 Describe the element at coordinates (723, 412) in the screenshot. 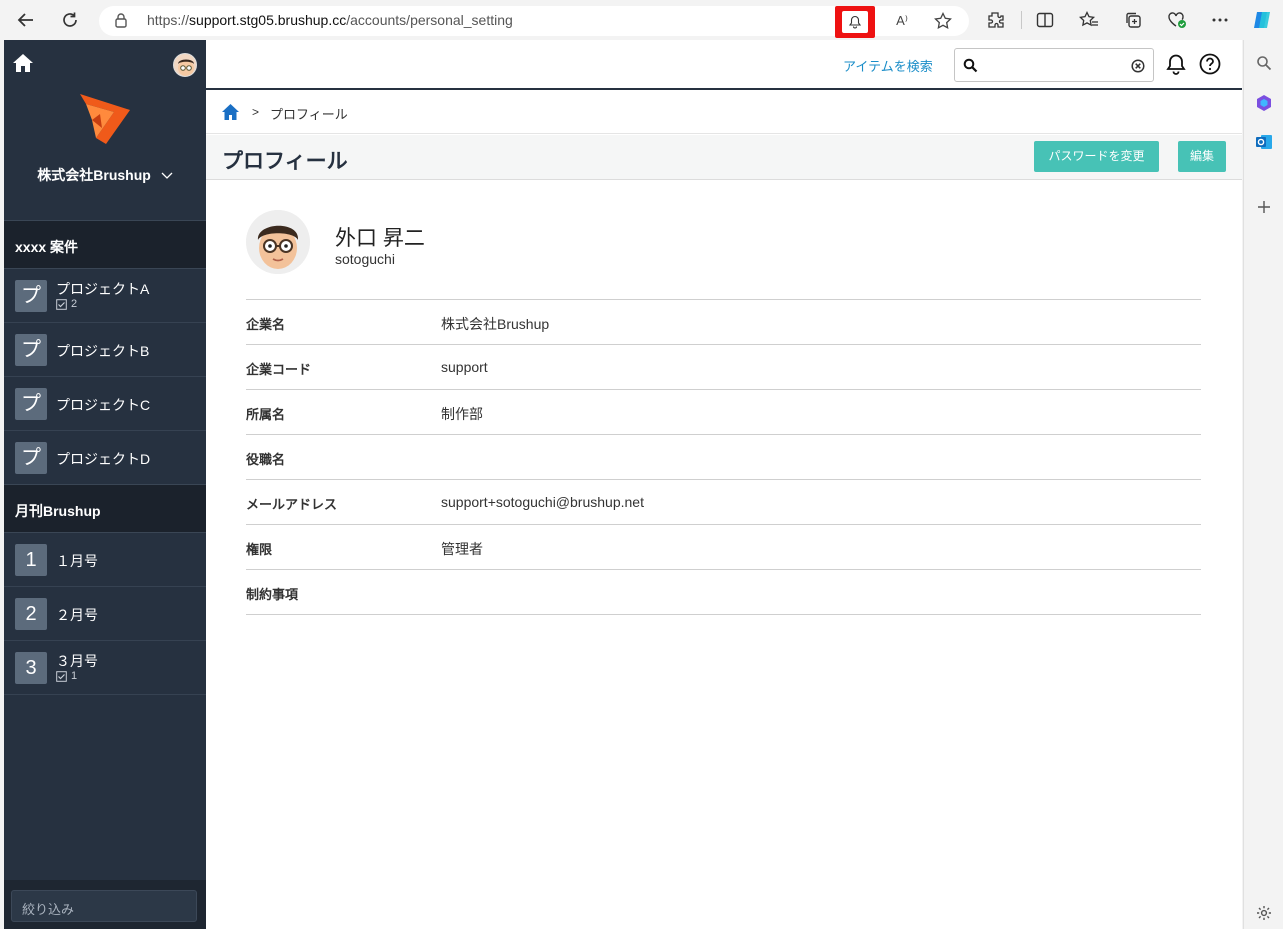

I see `info-row-department: 所属名 制作部` at that location.